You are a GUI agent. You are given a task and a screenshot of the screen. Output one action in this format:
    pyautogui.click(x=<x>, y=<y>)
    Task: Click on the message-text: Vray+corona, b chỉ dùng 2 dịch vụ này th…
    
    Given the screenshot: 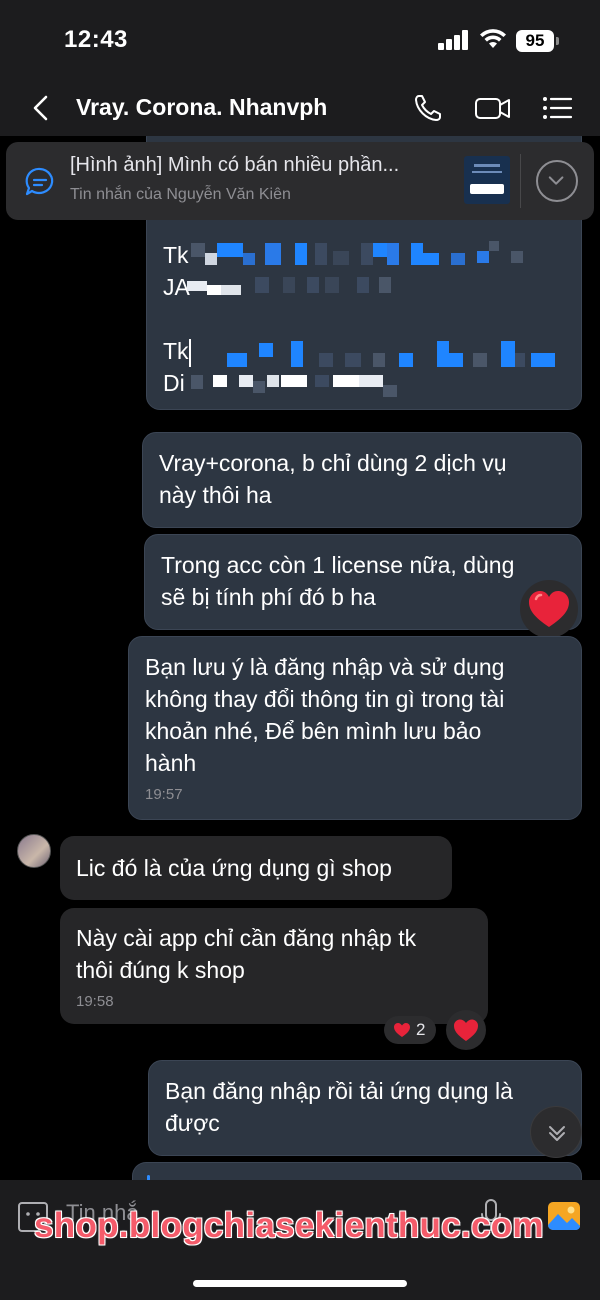 What is the action you would take?
    pyautogui.click(x=333, y=479)
    